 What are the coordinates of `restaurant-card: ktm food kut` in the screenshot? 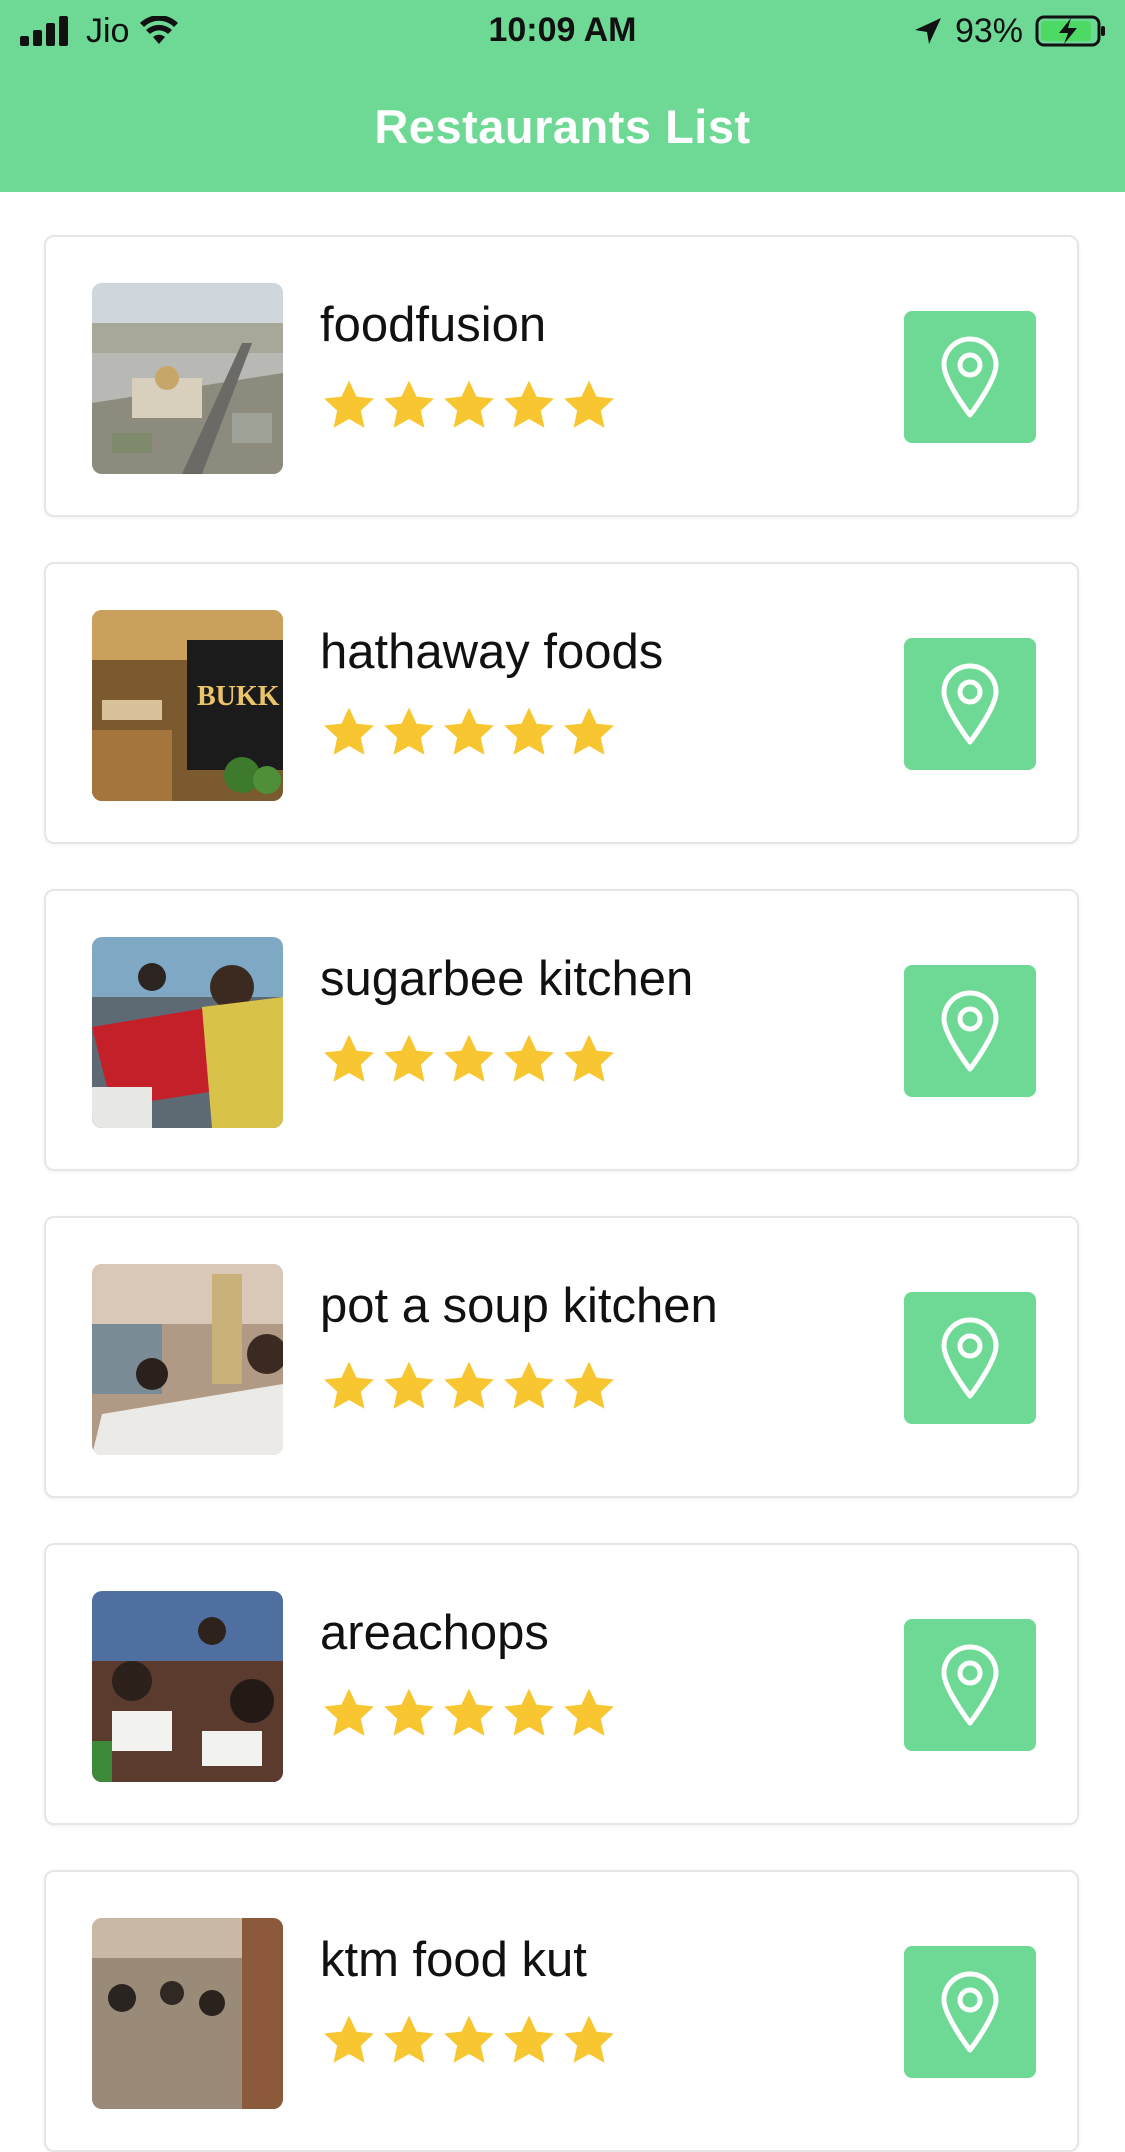 It's located at (561, 2011).